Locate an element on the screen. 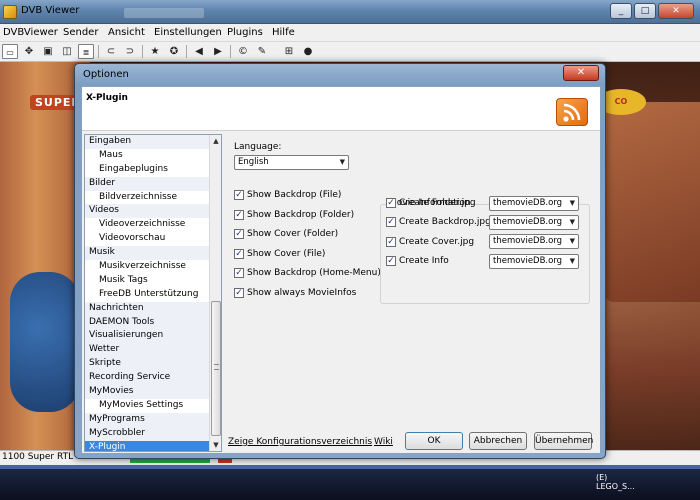 This screenshot has width=700, height=500. teletext-icon: ⊞ is located at coordinates (289, 51).